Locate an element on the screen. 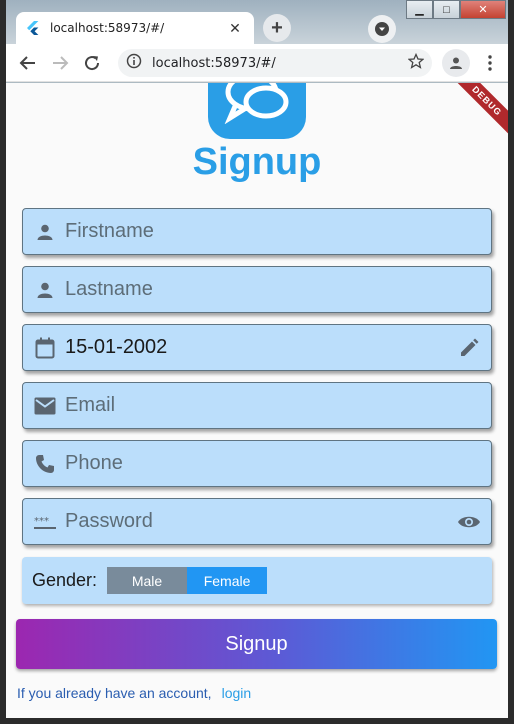 Image resolution: width=514 pixels, height=724 pixels. password-placeholder: Password is located at coordinates (109, 521).